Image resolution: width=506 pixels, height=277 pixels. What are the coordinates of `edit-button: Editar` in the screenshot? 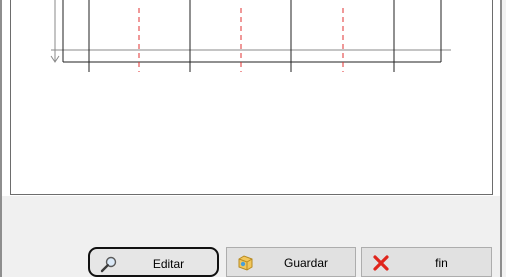 It's located at (153, 262).